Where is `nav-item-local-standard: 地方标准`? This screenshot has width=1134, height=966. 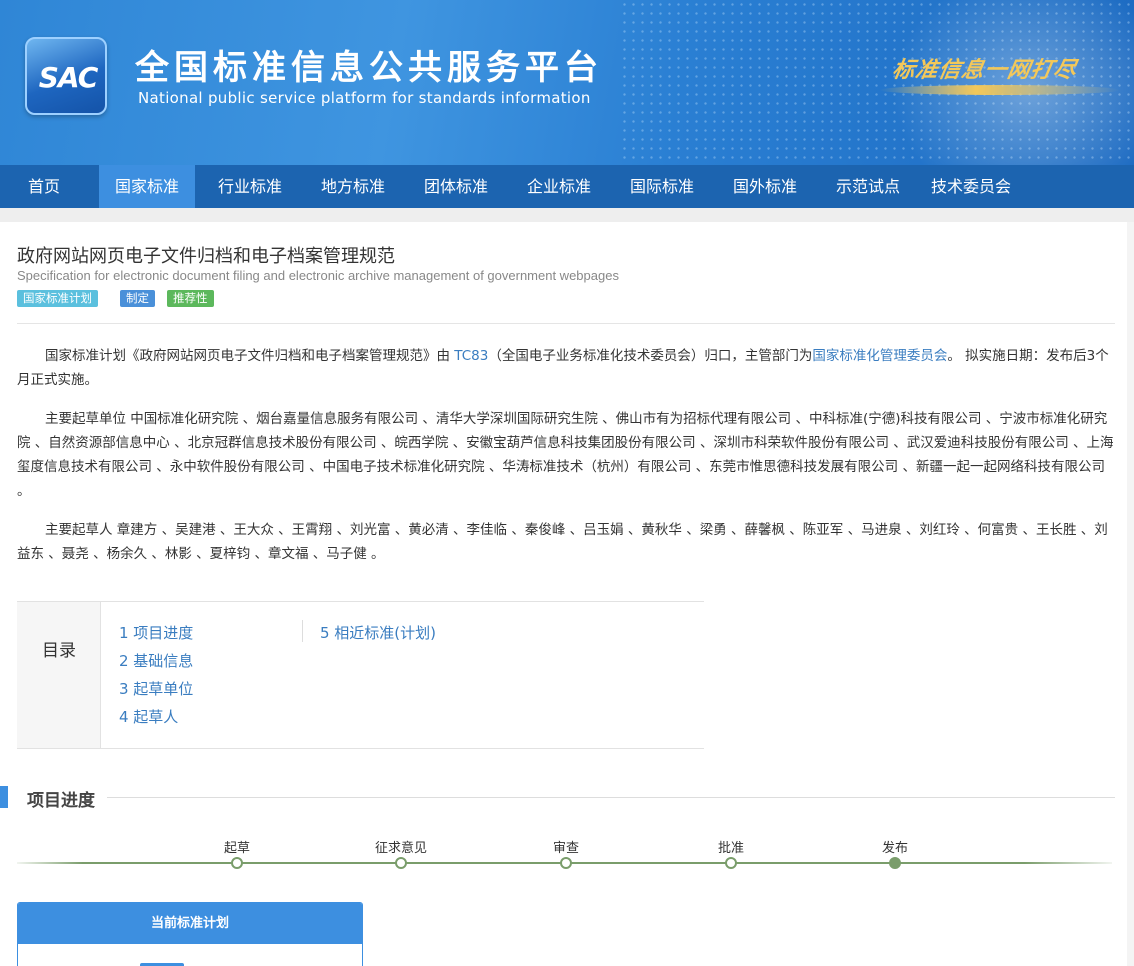
nav-item-local-standard: 地方标准 is located at coordinates (353, 186).